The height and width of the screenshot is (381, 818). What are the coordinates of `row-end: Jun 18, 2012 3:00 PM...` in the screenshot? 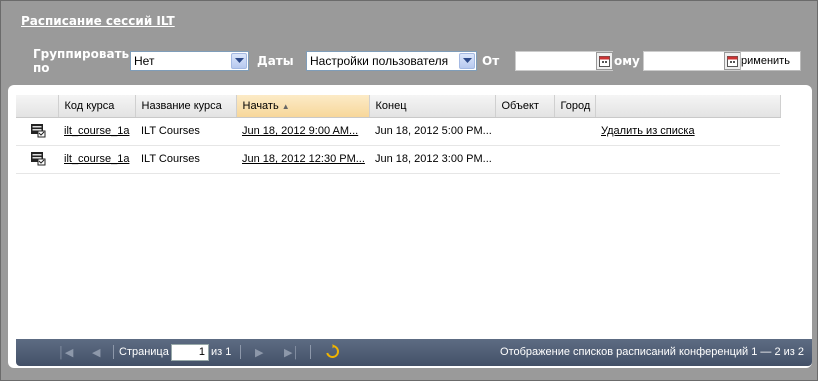 It's located at (432, 159).